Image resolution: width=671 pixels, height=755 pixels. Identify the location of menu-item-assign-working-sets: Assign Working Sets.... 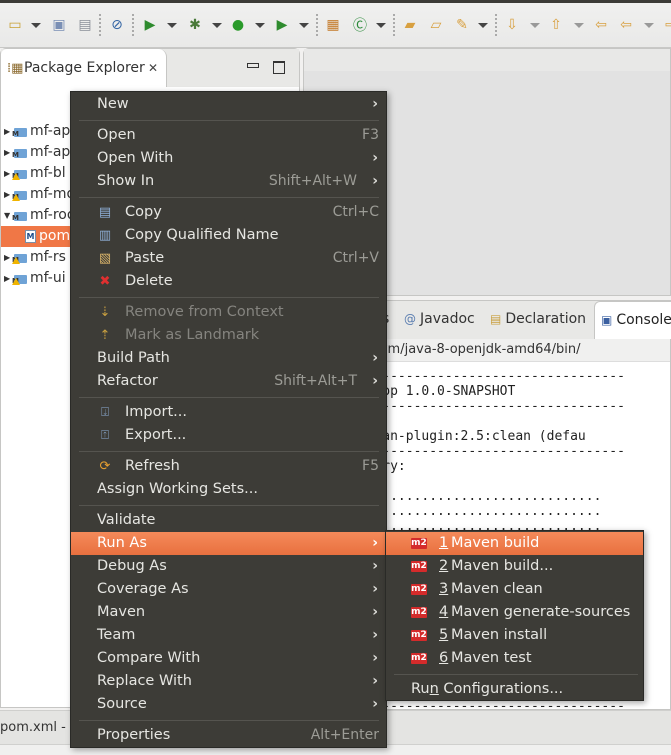
(228, 489).